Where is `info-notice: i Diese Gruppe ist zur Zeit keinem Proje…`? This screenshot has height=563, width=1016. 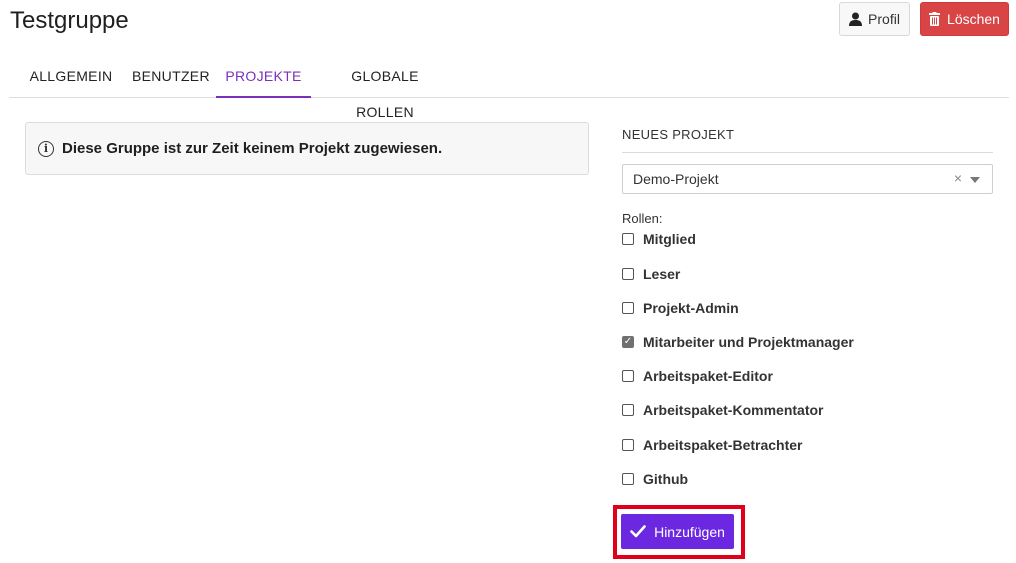 info-notice: i Diese Gruppe ist zur Zeit keinem Proje… is located at coordinates (307, 148).